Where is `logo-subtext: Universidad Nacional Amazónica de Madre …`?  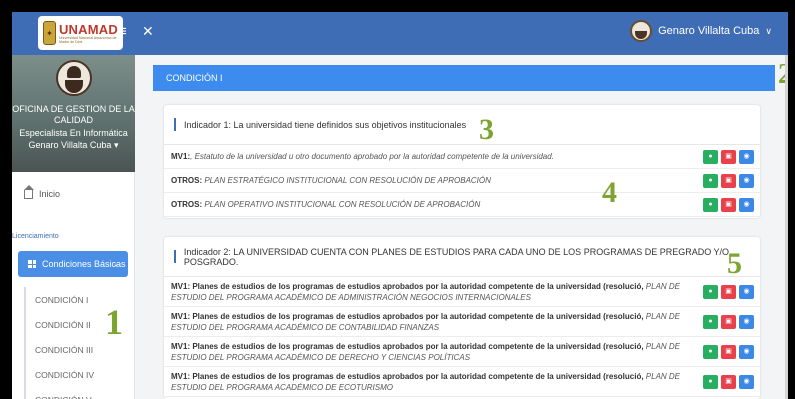 logo-subtext: Universidad Nacional Amazónica de Madre … is located at coordinates (87, 39).